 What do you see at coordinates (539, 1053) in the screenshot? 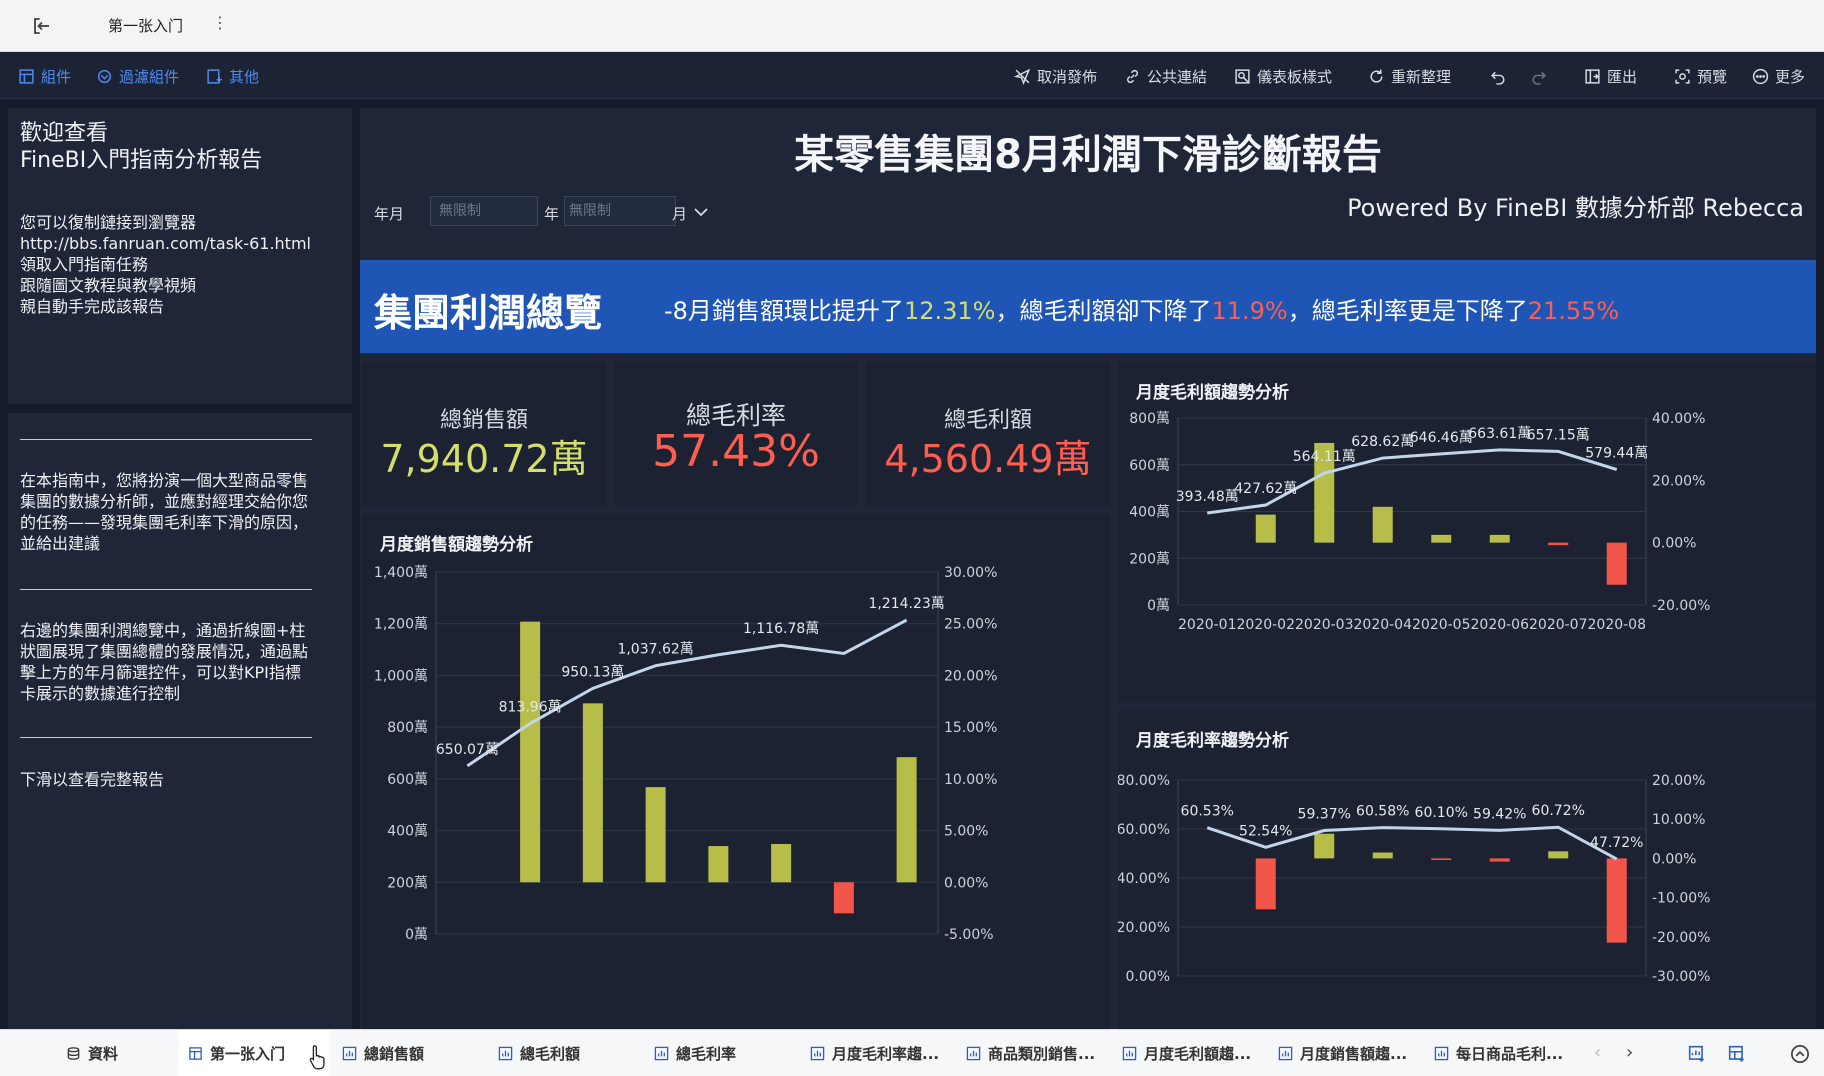
I see `tab-total-gross-profit: 總毛利額` at bounding box center [539, 1053].